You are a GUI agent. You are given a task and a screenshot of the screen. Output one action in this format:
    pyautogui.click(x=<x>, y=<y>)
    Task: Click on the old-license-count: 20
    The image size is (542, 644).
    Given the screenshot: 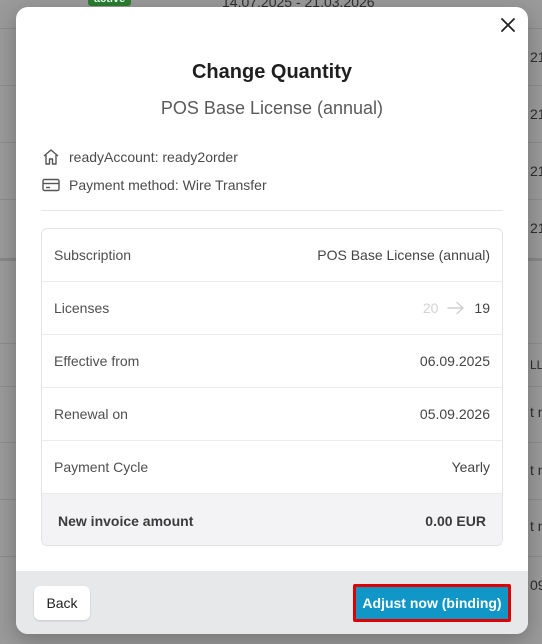 What is the action you would take?
    pyautogui.click(x=430, y=308)
    